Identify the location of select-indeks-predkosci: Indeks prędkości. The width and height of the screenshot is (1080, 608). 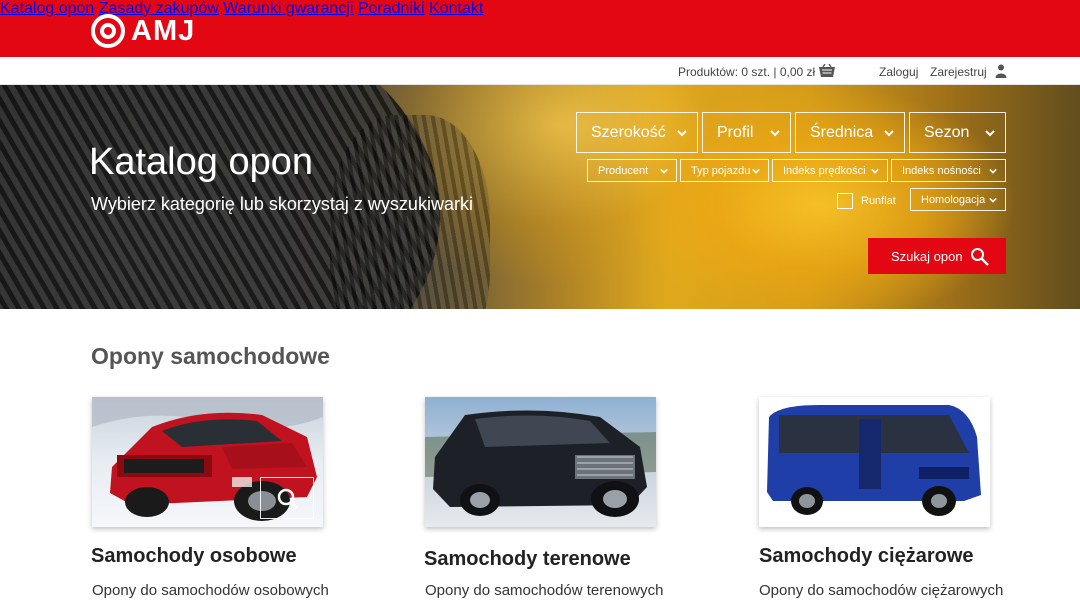
(830, 170).